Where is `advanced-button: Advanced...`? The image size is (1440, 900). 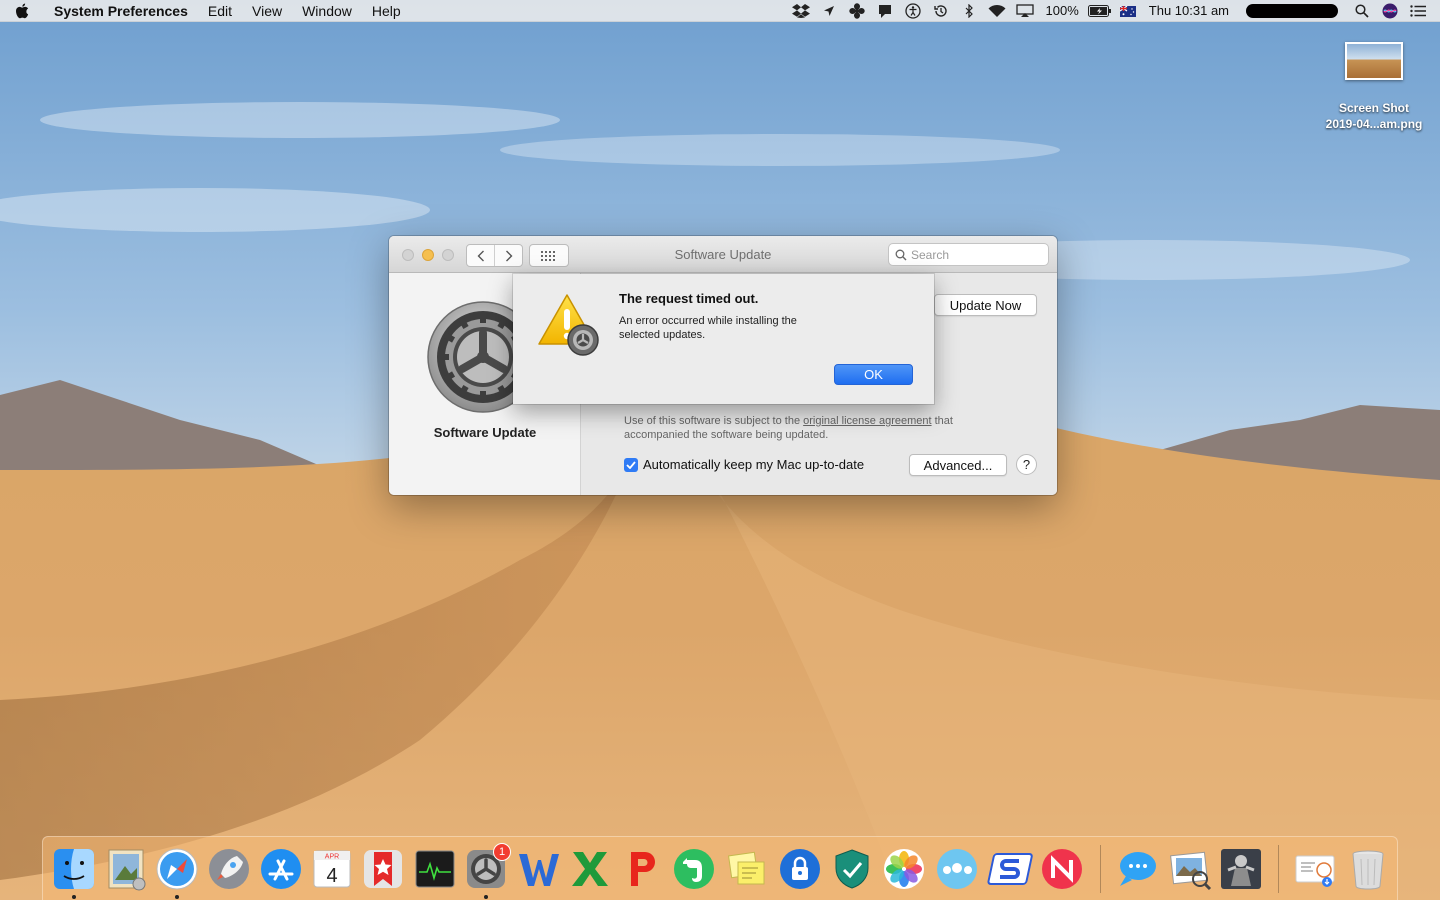 advanced-button: Advanced... is located at coordinates (958, 465).